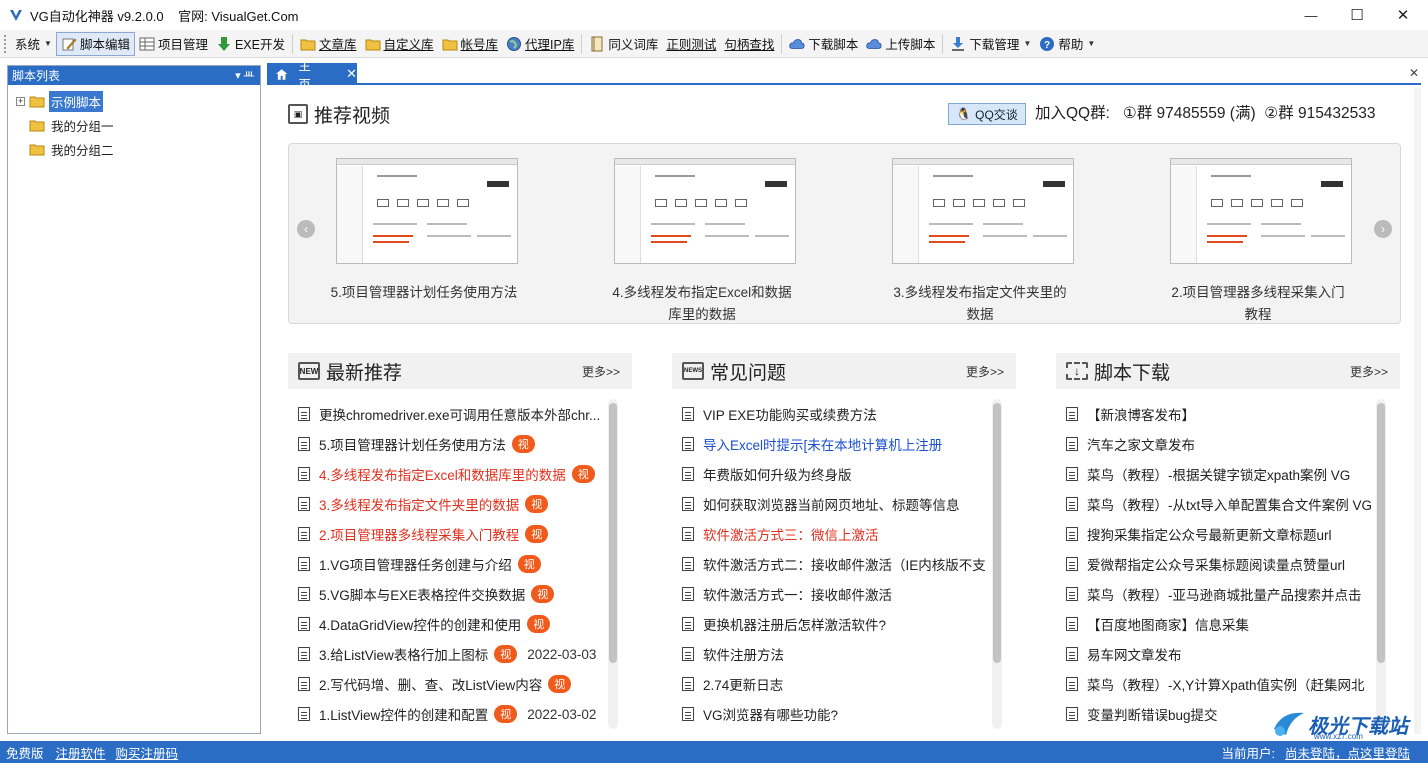 The height and width of the screenshot is (763, 1428). What do you see at coordinates (842, 594) in the screenshot?
I see `list-item: 软件激活方式一：接收邮件激活` at bounding box center [842, 594].